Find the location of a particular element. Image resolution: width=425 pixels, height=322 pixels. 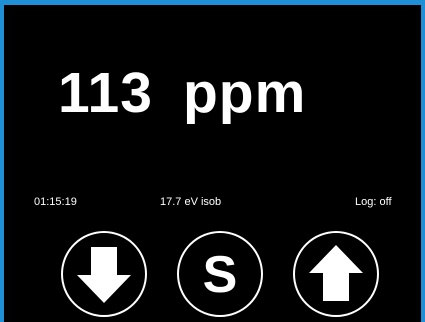

up-button is located at coordinates (336, 274).